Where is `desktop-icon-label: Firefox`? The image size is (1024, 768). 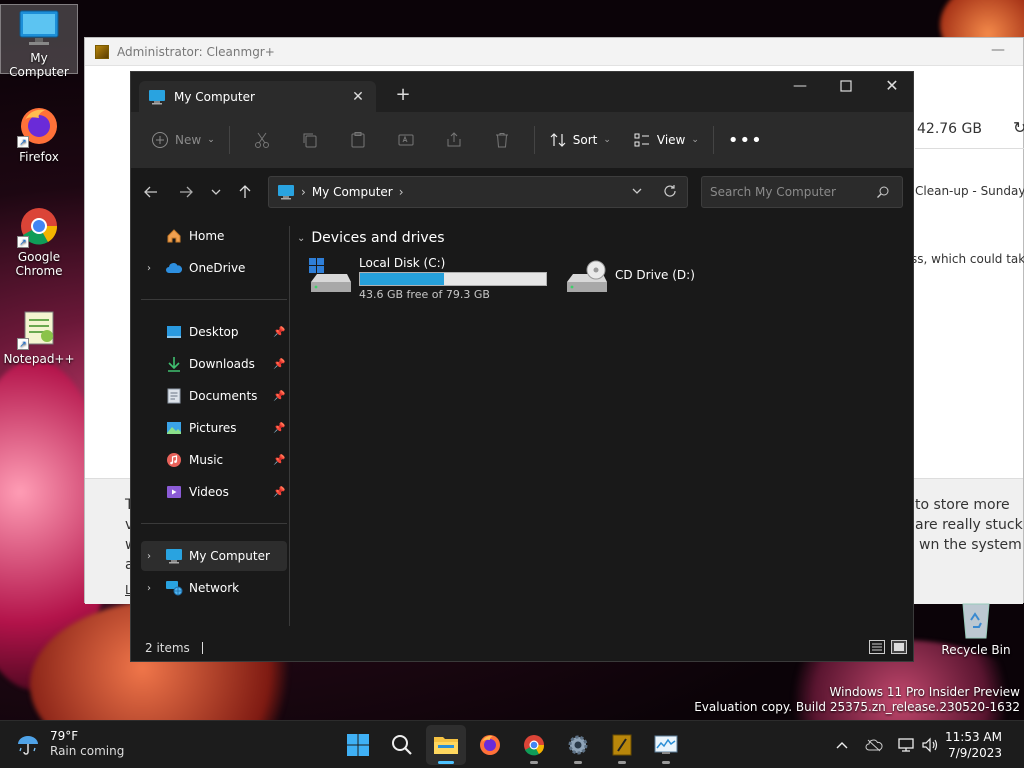 desktop-icon-label: Firefox is located at coordinates (39, 157).